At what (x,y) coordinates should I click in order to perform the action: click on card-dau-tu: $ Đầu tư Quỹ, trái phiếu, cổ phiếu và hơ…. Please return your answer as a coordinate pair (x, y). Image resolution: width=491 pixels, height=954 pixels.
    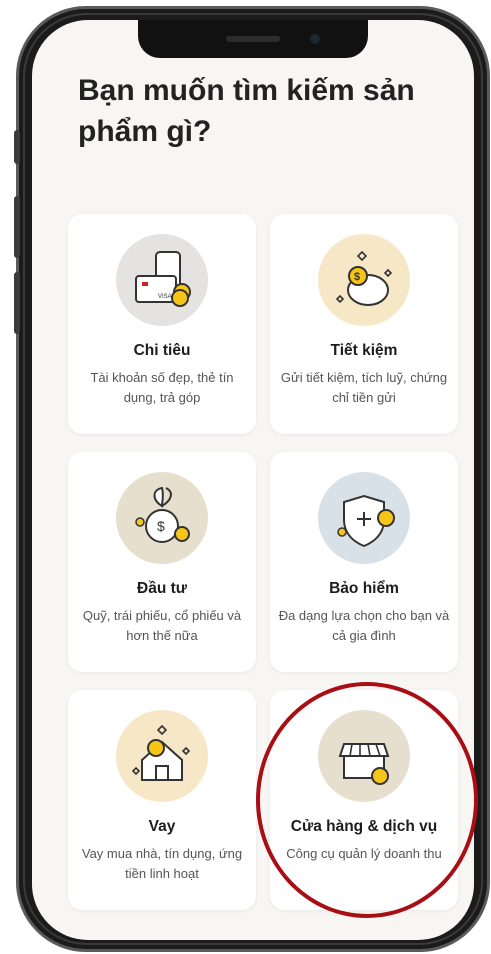
    Looking at the image, I should click on (162, 562).